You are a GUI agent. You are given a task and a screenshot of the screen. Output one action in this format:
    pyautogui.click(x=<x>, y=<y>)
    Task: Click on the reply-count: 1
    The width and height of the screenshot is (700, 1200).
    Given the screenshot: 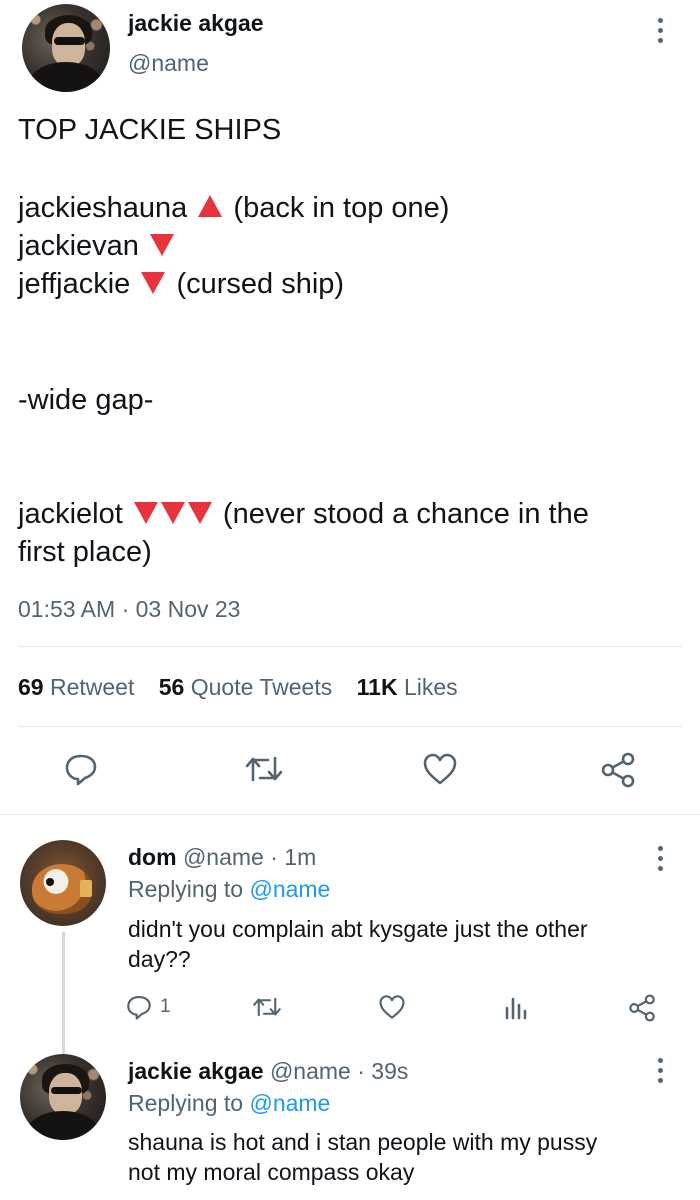 What is the action you would take?
    pyautogui.click(x=165, y=1006)
    